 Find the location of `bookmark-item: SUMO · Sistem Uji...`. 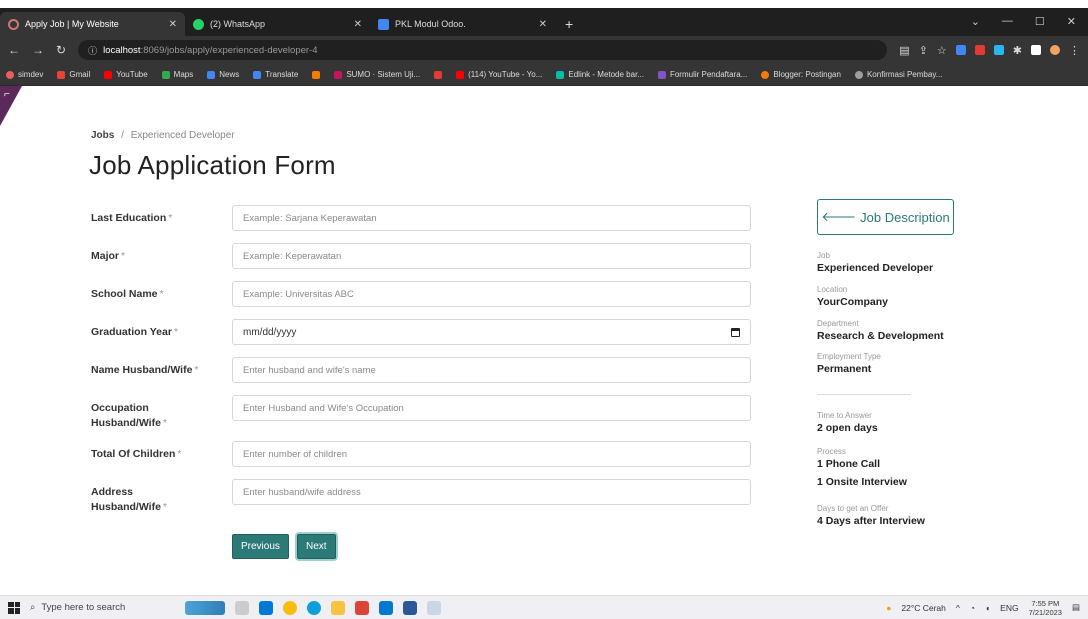

bookmark-item: SUMO · Sistem Uji... is located at coordinates (377, 74).